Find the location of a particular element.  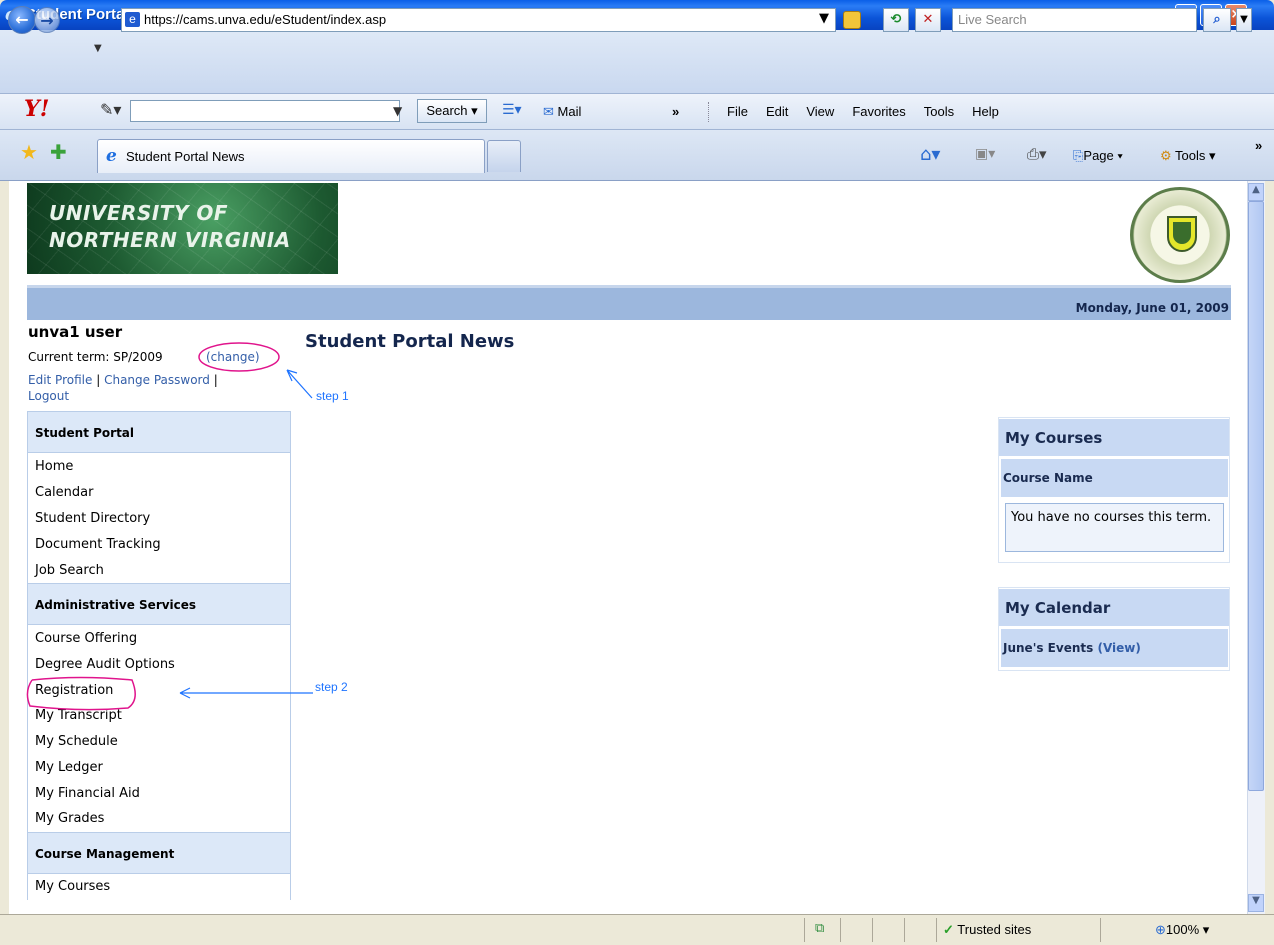

status-bar is located at coordinates (637, 929).